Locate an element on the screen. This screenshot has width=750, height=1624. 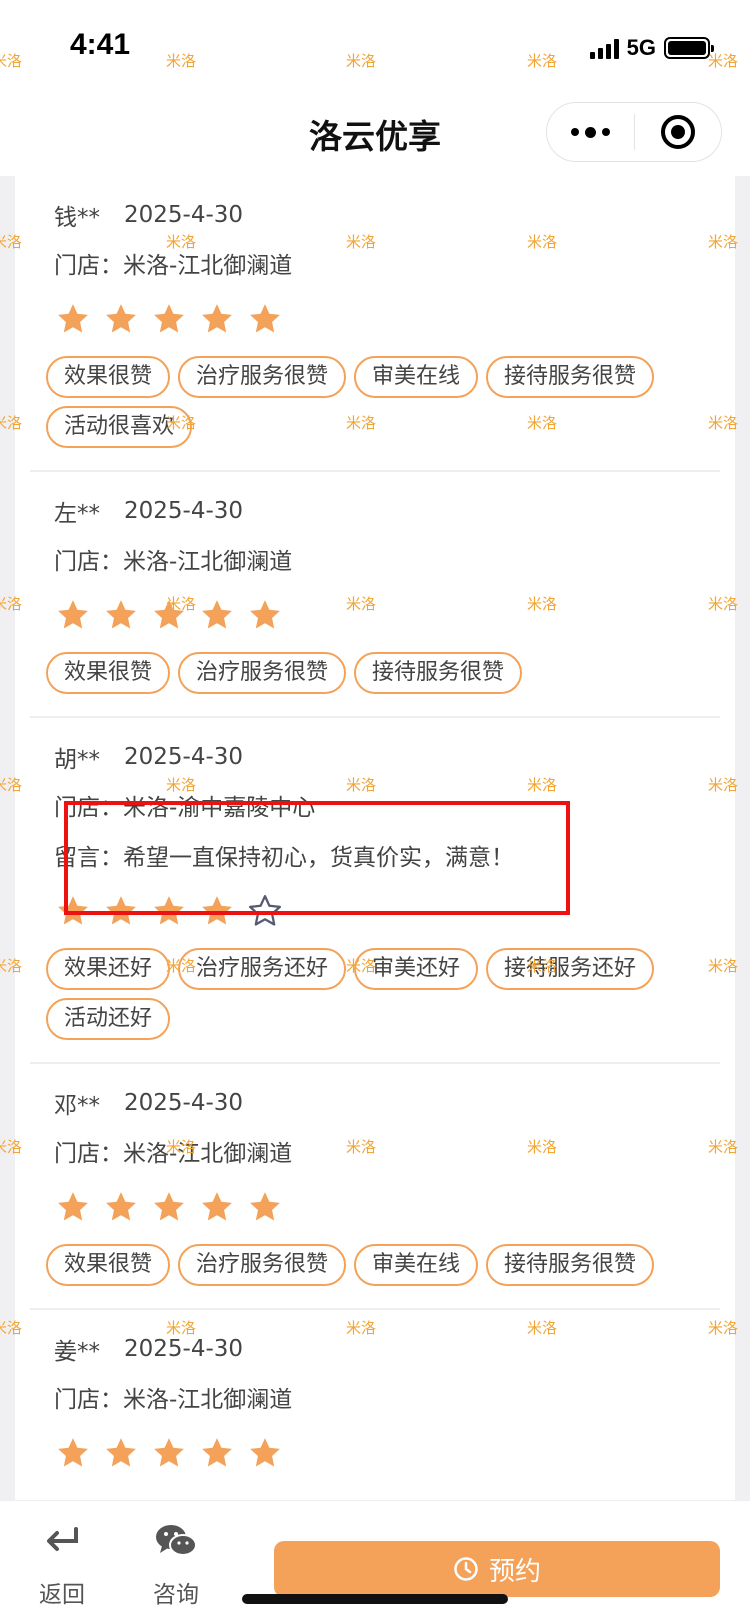
review-tag: 活动很喜欢 is located at coordinates (119, 427).